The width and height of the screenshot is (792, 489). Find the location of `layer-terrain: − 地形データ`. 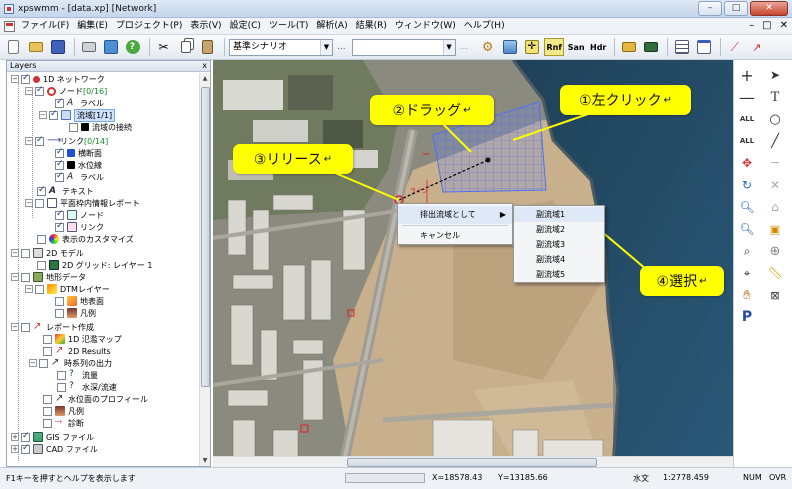

layer-terrain: − 地形データ is located at coordinates (48, 277).